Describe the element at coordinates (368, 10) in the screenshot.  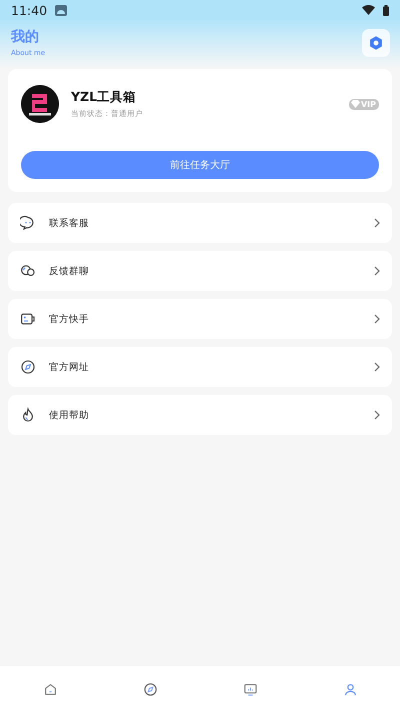
I see `wifi-icon` at that location.